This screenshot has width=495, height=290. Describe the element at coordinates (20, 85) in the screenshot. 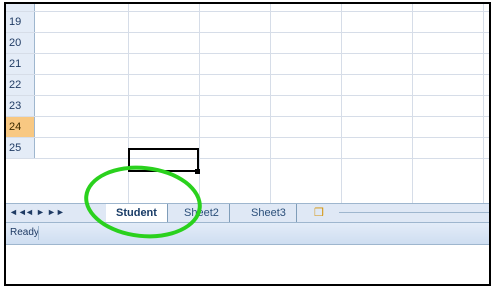

I see `row-header: 22` at that location.